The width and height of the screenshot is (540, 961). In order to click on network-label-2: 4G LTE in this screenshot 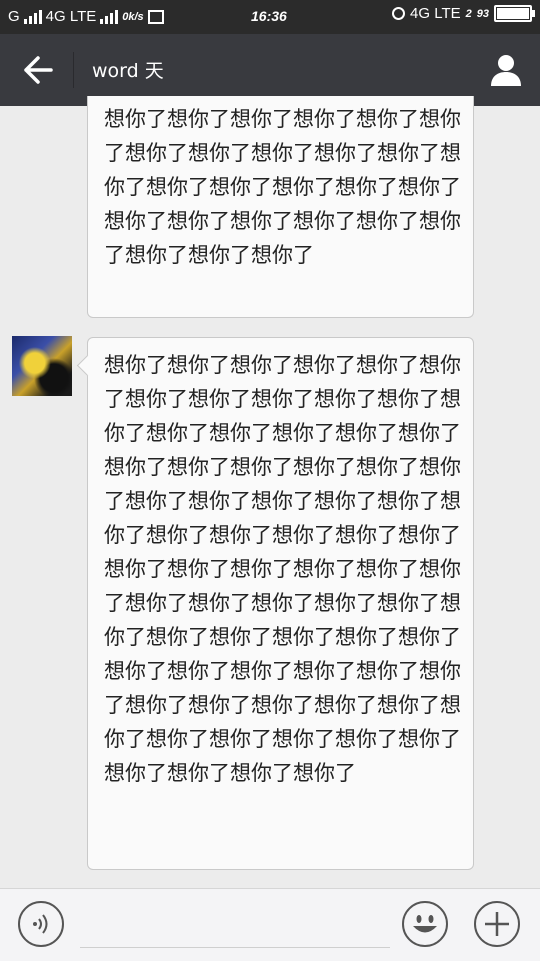, I will do `click(435, 13)`.